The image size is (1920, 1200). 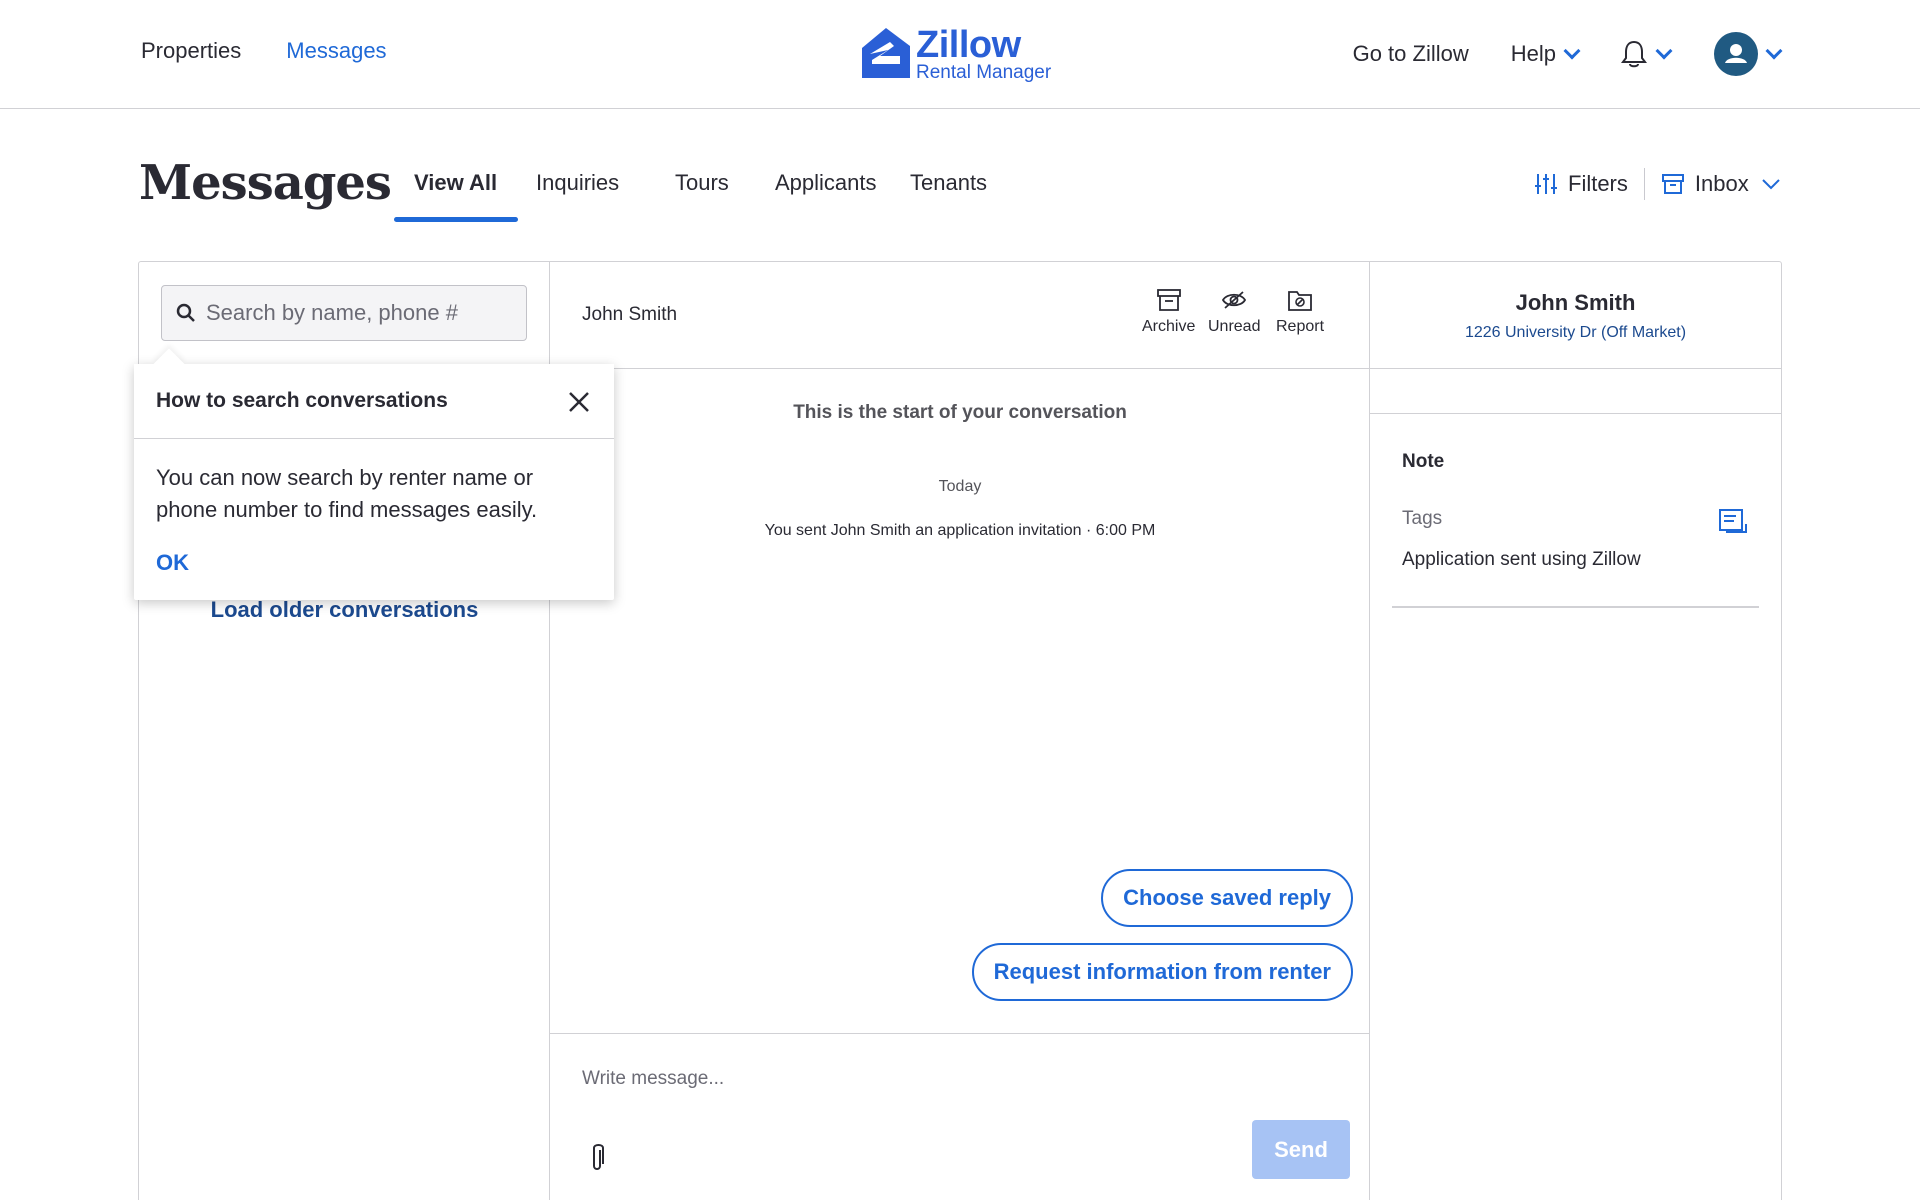 What do you see at coordinates (1234, 312) in the screenshot?
I see `mark-unread-button: Unread` at bounding box center [1234, 312].